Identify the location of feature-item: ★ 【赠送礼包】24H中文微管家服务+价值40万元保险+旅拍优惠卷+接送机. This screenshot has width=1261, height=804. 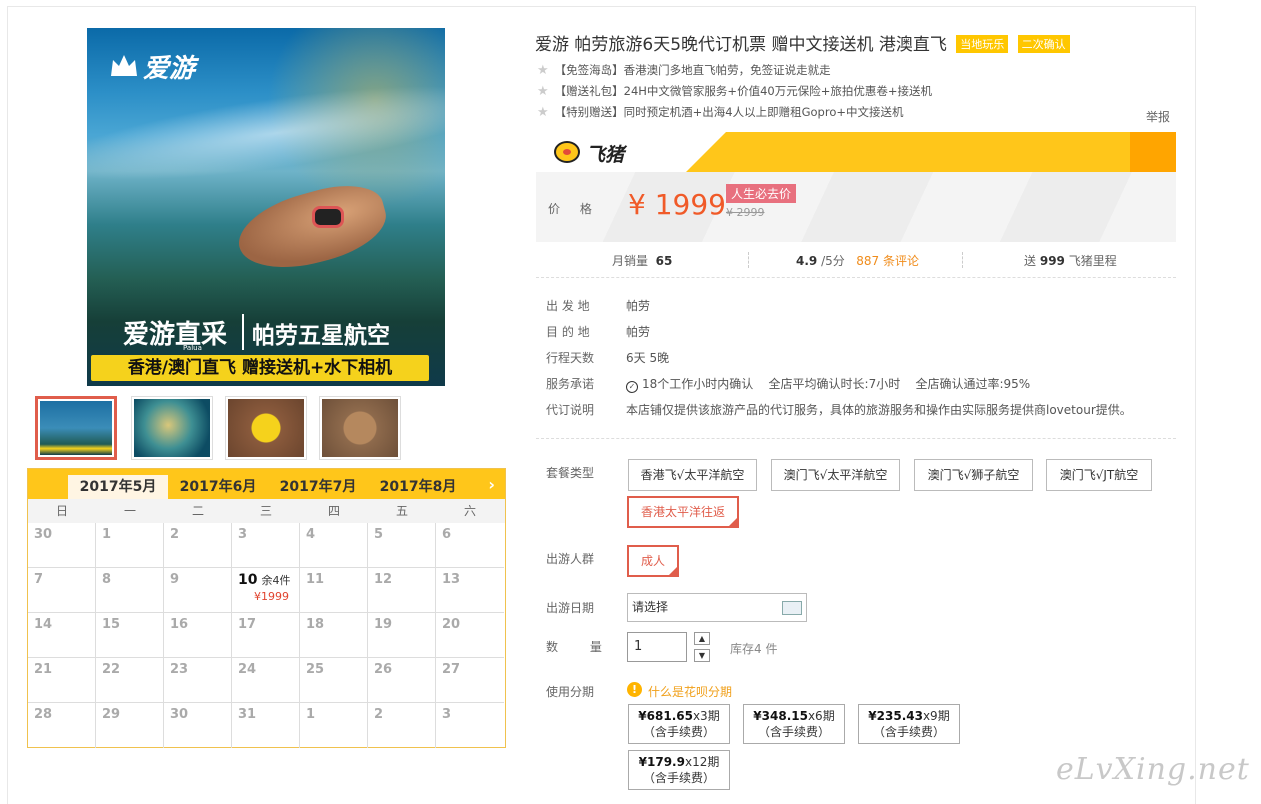
(734, 91).